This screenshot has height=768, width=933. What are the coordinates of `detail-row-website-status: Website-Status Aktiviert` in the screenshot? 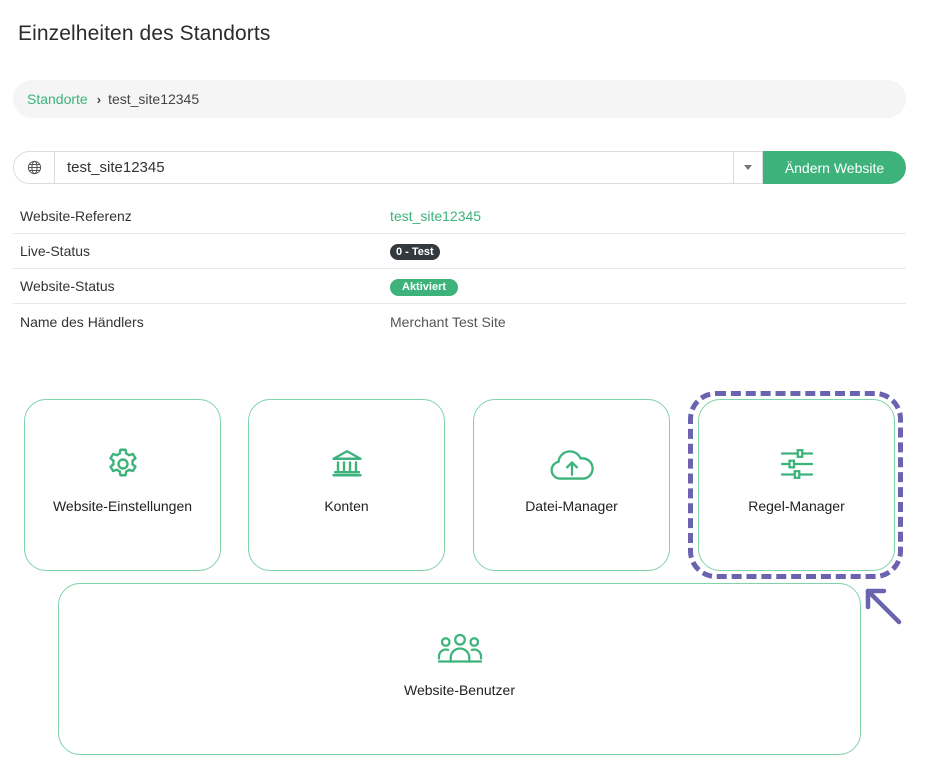 It's located at (459, 286).